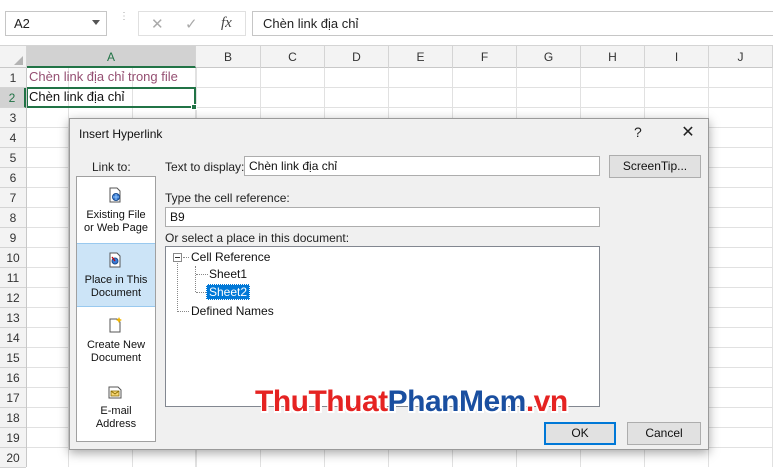 The width and height of the screenshot is (773, 468). What do you see at coordinates (613, 57) in the screenshot?
I see `column-header-h: H` at bounding box center [613, 57].